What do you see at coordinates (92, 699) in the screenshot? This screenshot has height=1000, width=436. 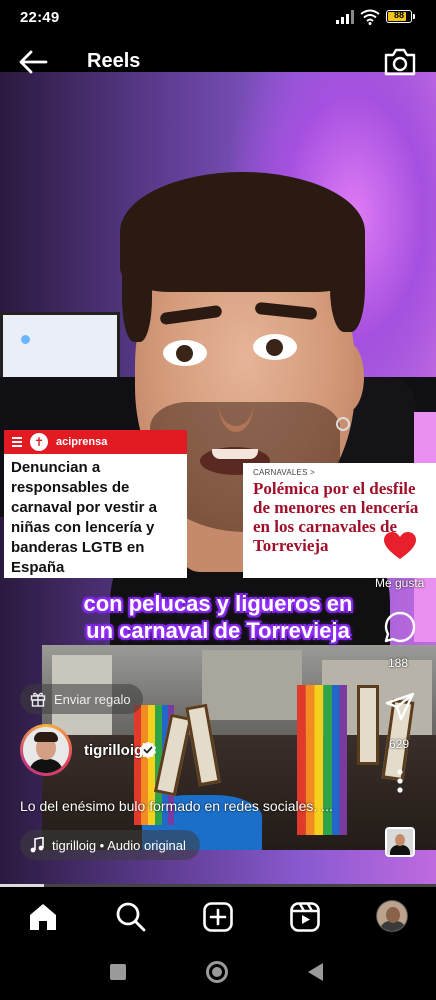 I see `gift-label: Enviar regalo` at bounding box center [92, 699].